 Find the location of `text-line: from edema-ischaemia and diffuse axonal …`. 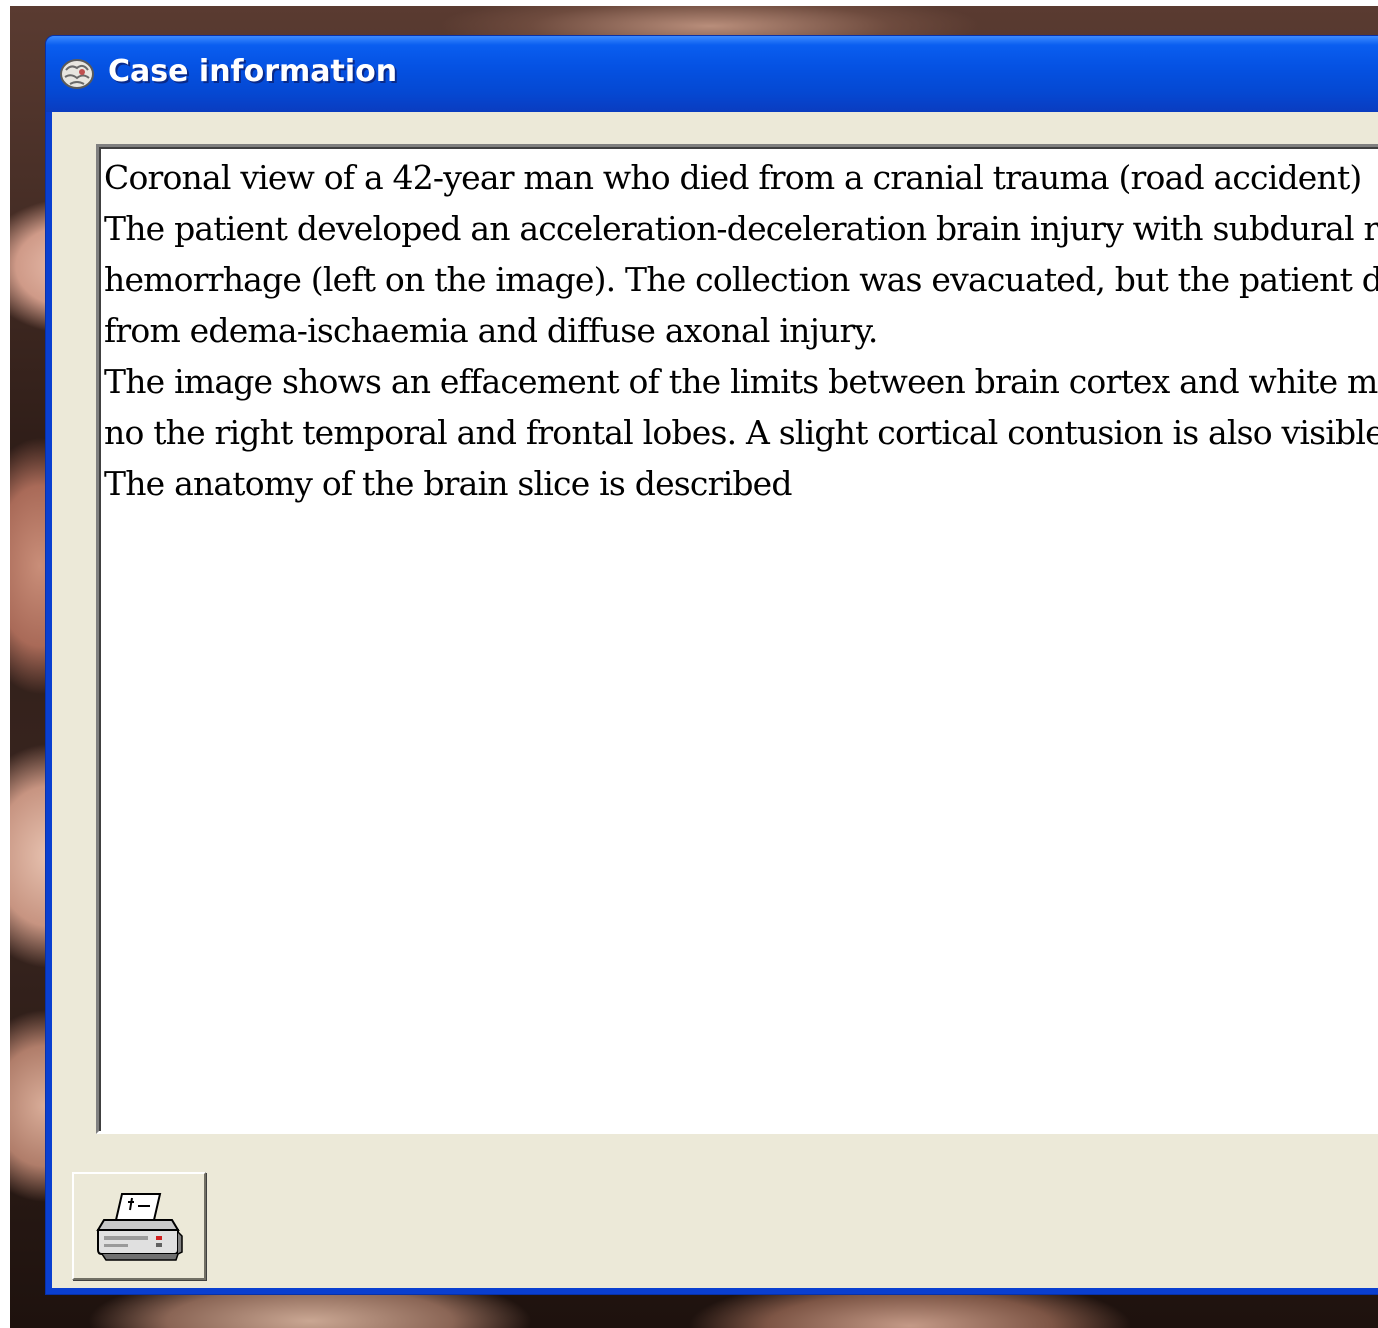

text-line: from edema-ischaemia and diffuse axonal … is located at coordinates (491, 330).